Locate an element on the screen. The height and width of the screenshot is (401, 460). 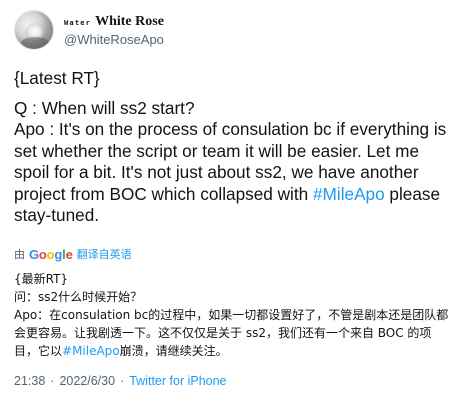
name-prefix: Water is located at coordinates (78, 22).